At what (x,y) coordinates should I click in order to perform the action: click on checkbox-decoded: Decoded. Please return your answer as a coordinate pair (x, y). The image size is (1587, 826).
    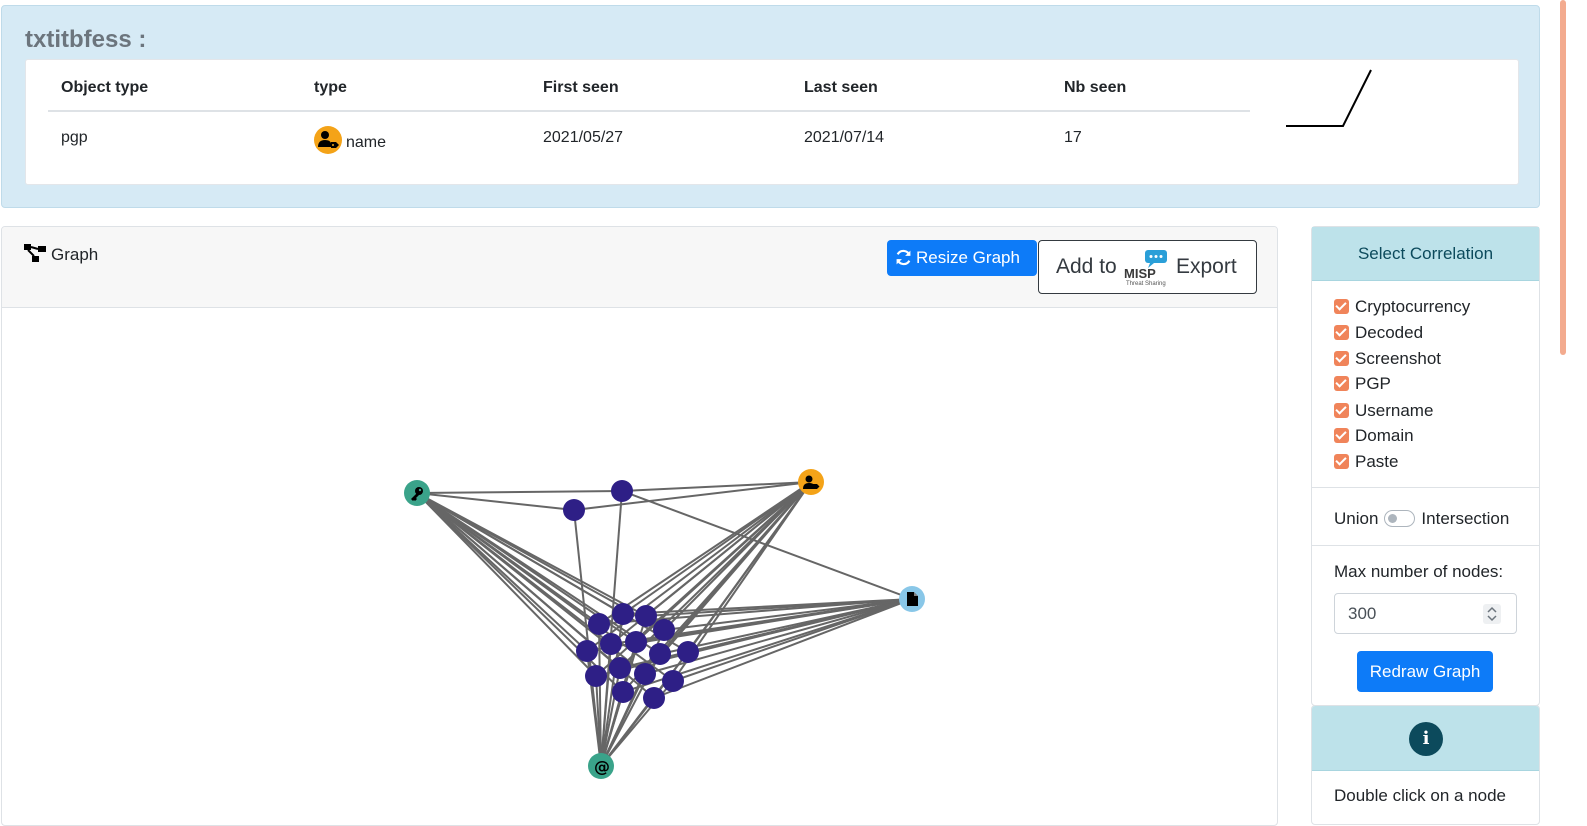
    Looking at the image, I should click on (1378, 334).